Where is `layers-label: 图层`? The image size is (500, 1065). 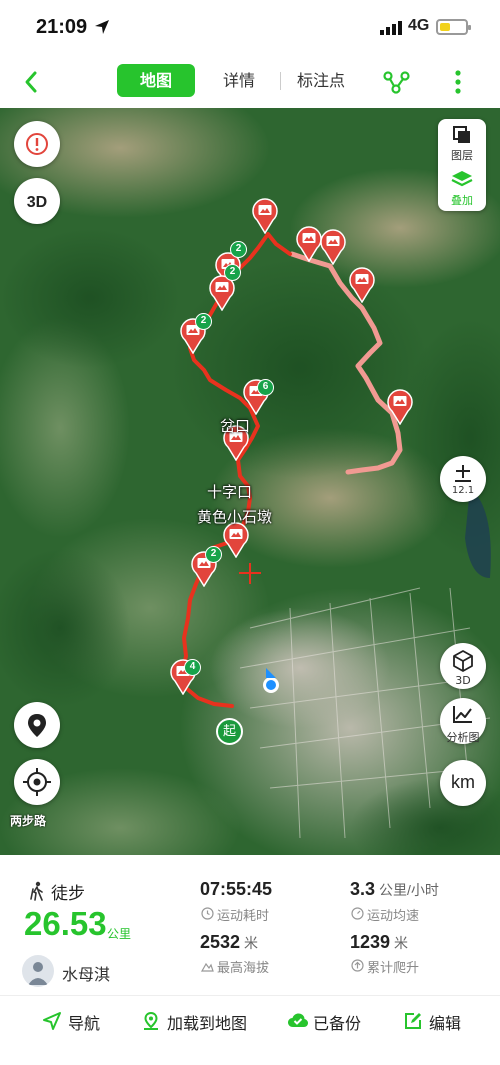 layers-label: 图层 is located at coordinates (462, 155).